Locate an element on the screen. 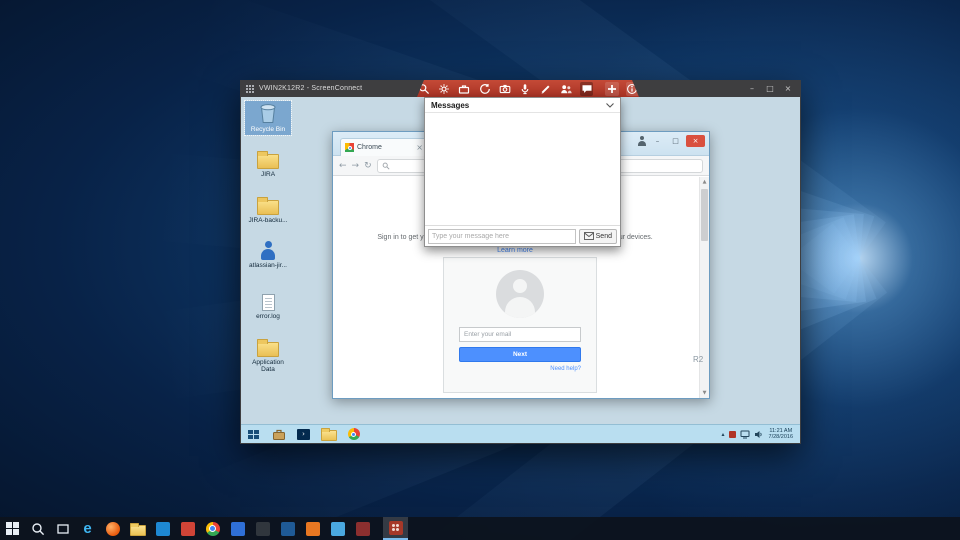 This screenshot has width=960, height=540. toolbar-toolbox-icon is located at coordinates (464, 89).